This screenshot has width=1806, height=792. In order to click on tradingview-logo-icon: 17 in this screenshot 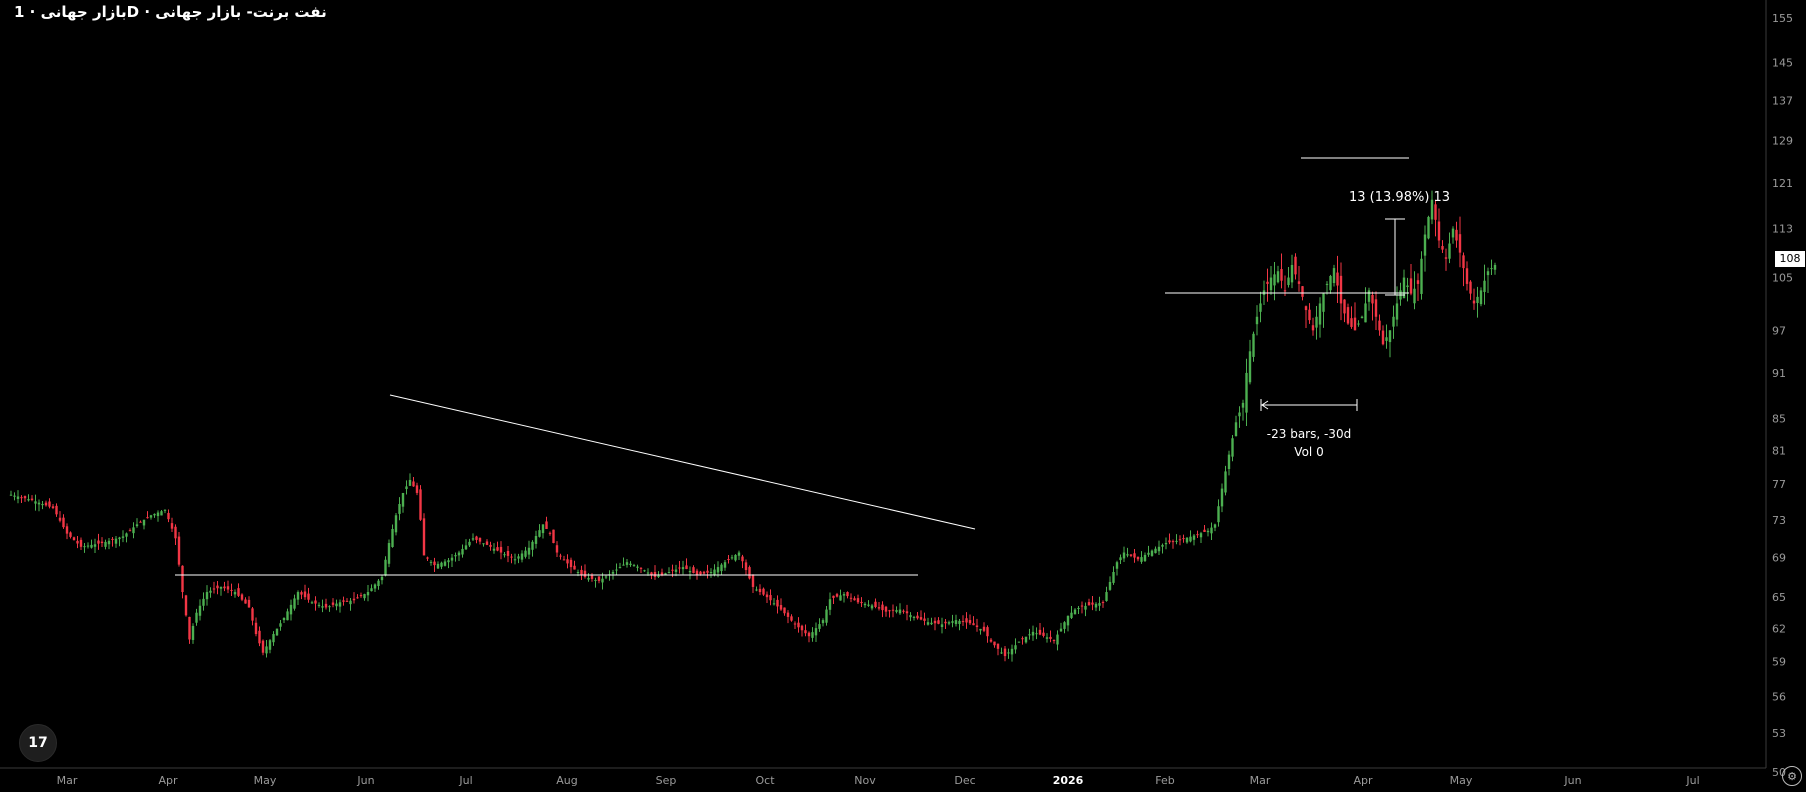, I will do `click(38, 743)`.